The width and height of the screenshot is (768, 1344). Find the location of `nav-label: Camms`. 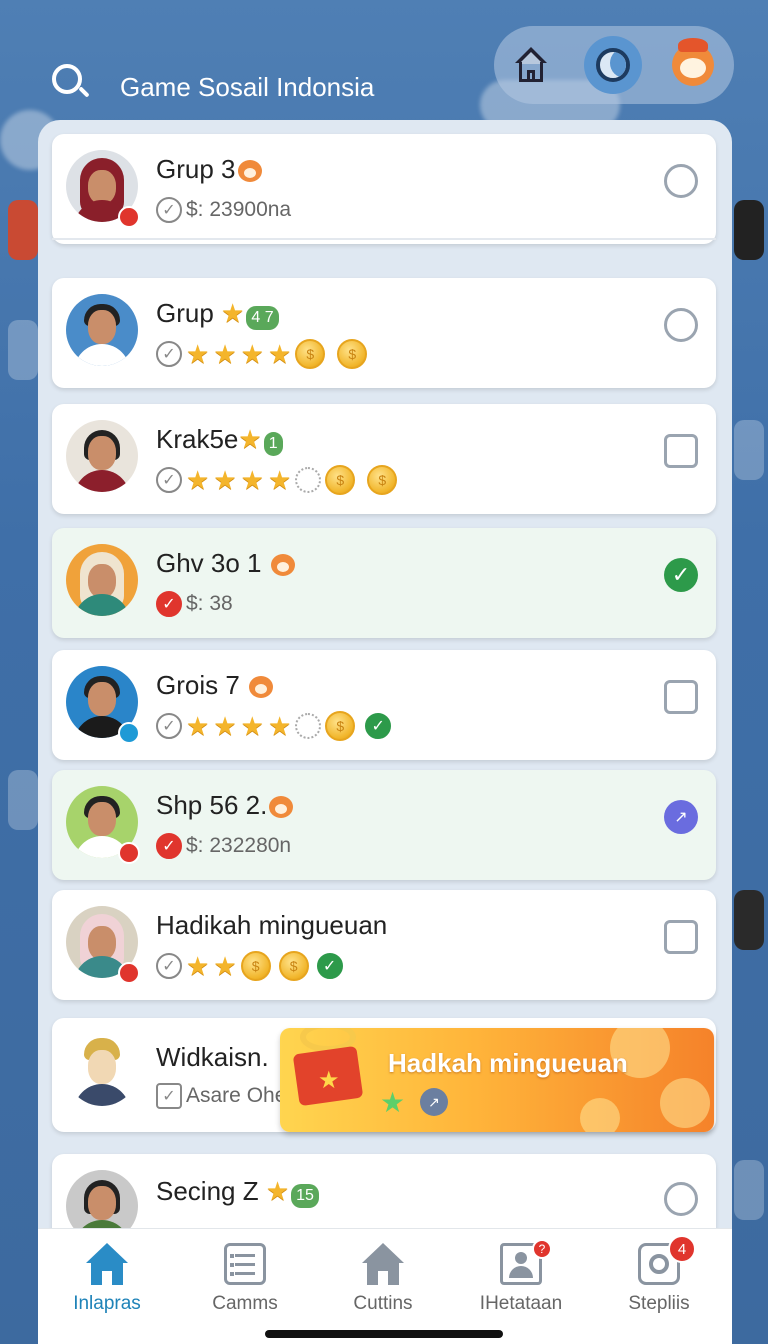

nav-label: Camms is located at coordinates (245, 1303).